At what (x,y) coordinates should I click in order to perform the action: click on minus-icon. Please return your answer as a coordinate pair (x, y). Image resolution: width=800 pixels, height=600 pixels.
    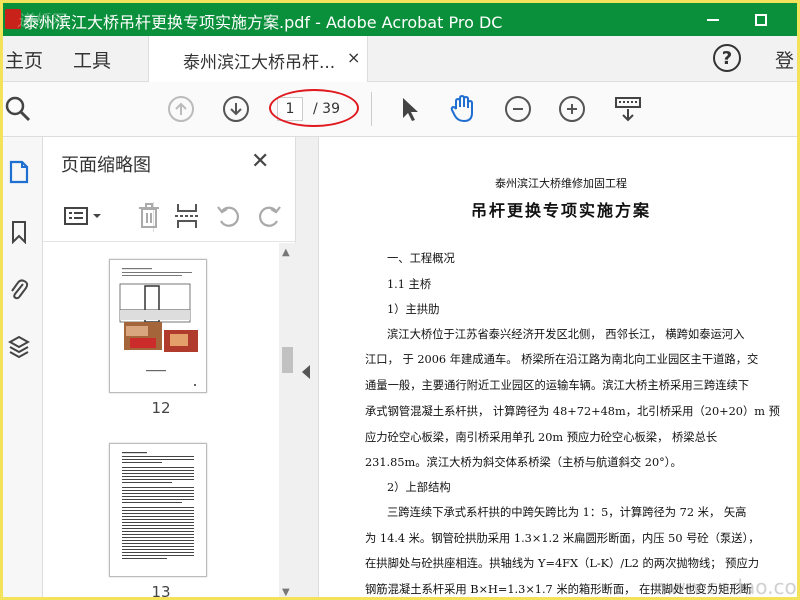
    Looking at the image, I should click on (518, 109).